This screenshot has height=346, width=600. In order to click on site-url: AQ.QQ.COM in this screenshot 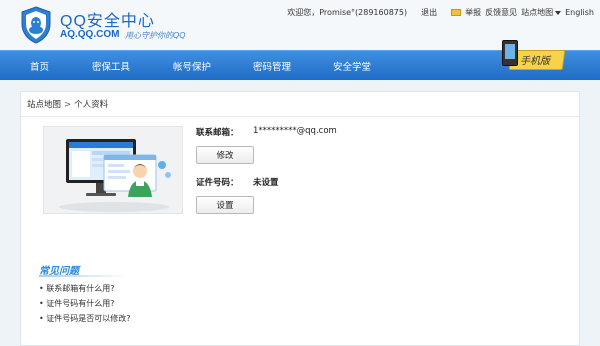, I will do `click(89, 34)`.